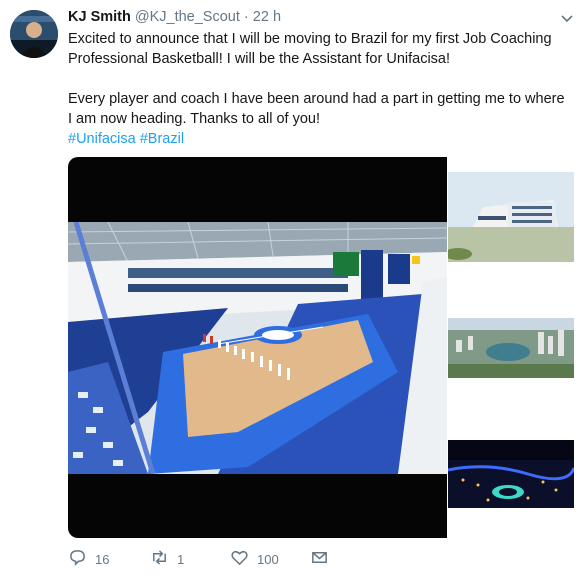 This screenshot has width=584, height=578. I want to click on like-button: 100, so click(254, 559).